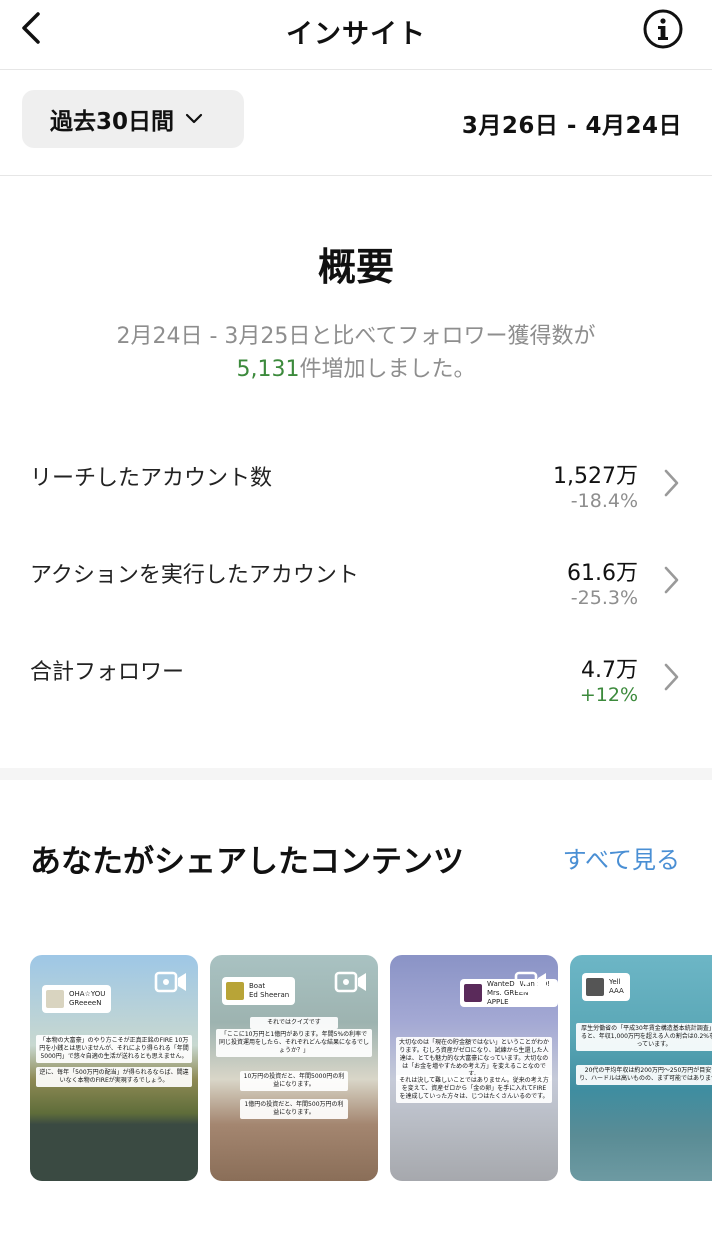 This screenshot has height=1240, width=712. I want to click on range-dates: 3月26日 - 4月24日, so click(571, 126).